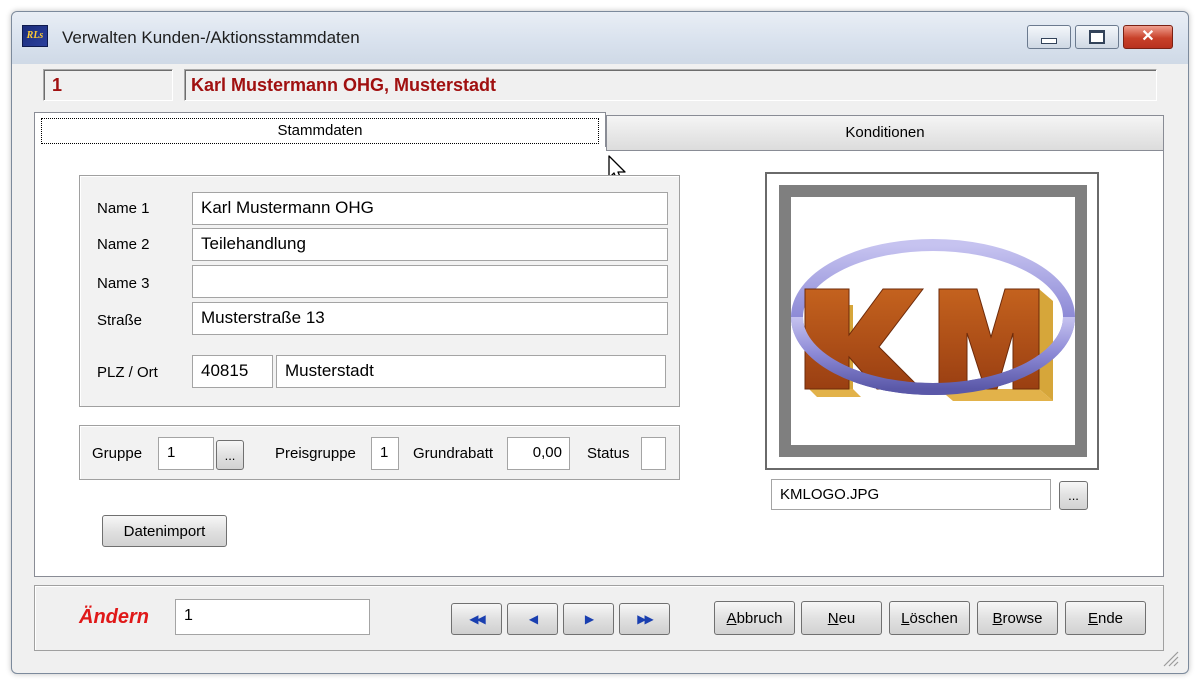 The image size is (1200, 687). I want to click on abbruch-button: Abbruch, so click(754, 618).